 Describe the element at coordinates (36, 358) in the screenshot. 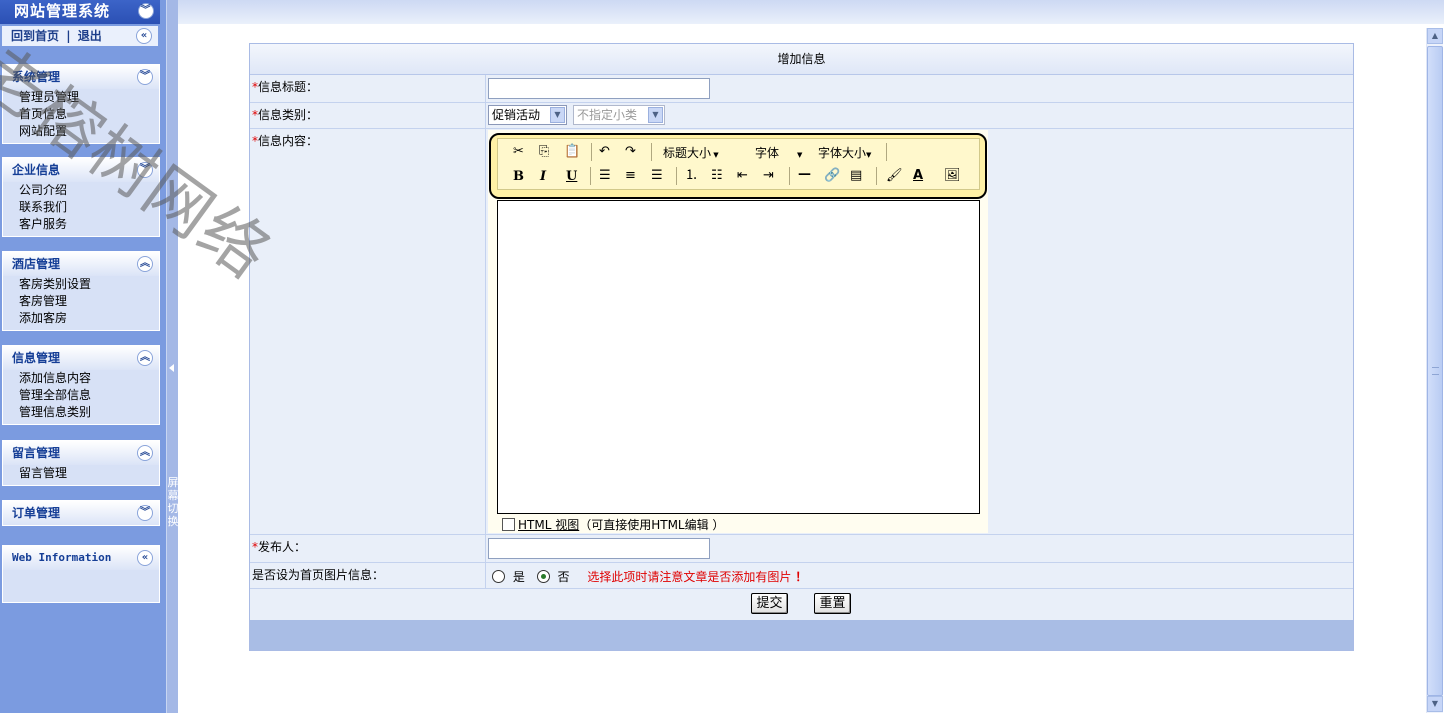

I see `menu-group-title: 信息管理` at that location.